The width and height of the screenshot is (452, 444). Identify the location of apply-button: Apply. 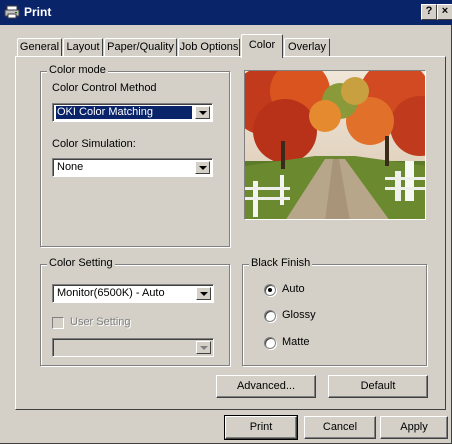
(414, 427).